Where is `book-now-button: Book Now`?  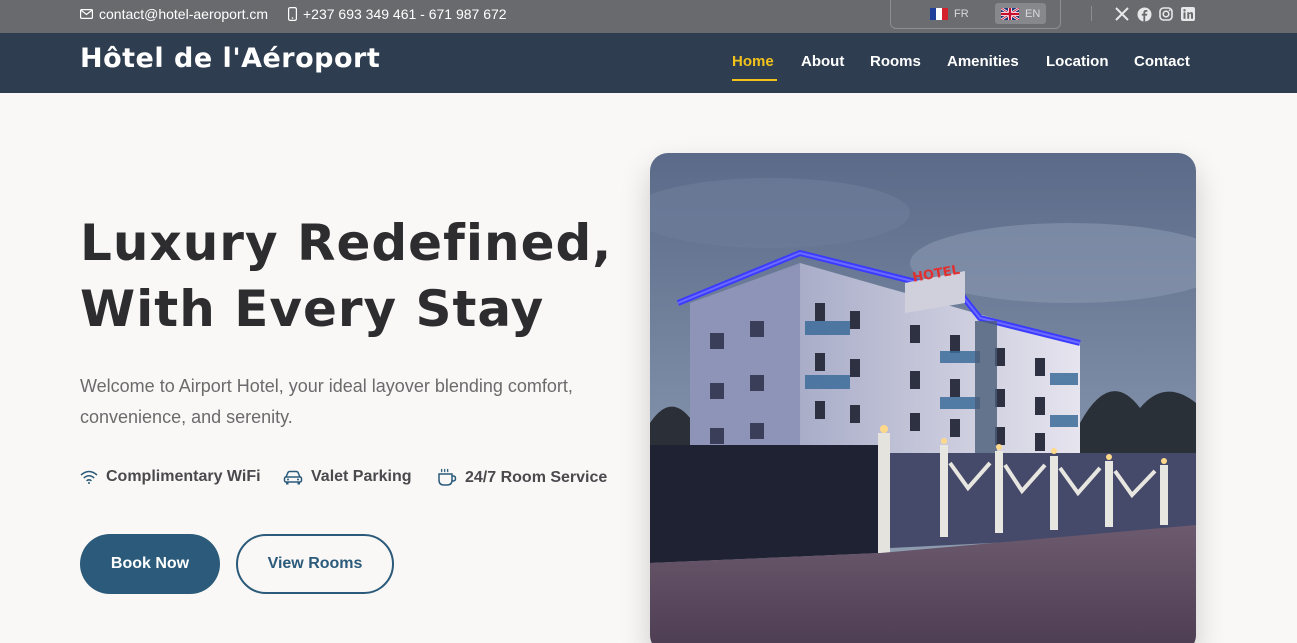 book-now-button: Book Now is located at coordinates (150, 564).